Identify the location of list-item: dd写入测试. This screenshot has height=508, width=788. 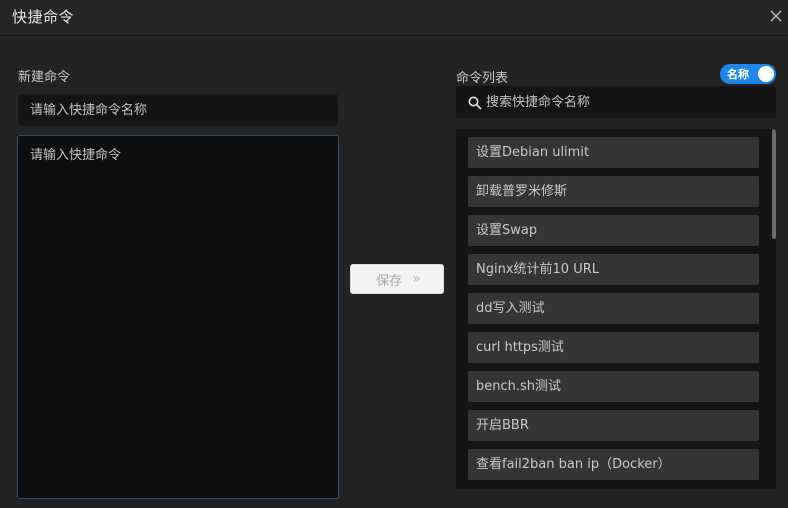
(613, 308).